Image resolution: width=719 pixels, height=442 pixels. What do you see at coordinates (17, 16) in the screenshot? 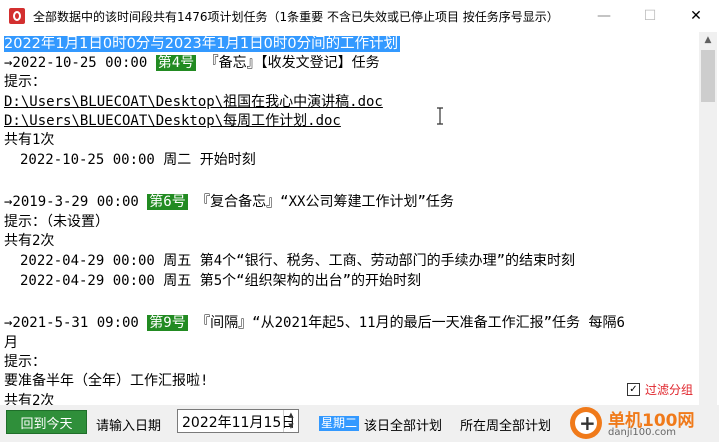
I see `app-icon` at bounding box center [17, 16].